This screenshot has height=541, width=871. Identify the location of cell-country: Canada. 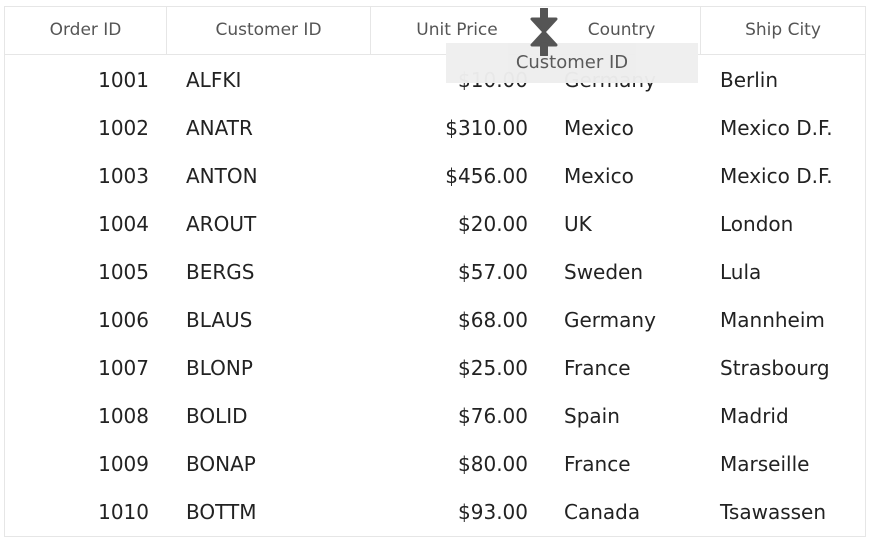
(602, 512).